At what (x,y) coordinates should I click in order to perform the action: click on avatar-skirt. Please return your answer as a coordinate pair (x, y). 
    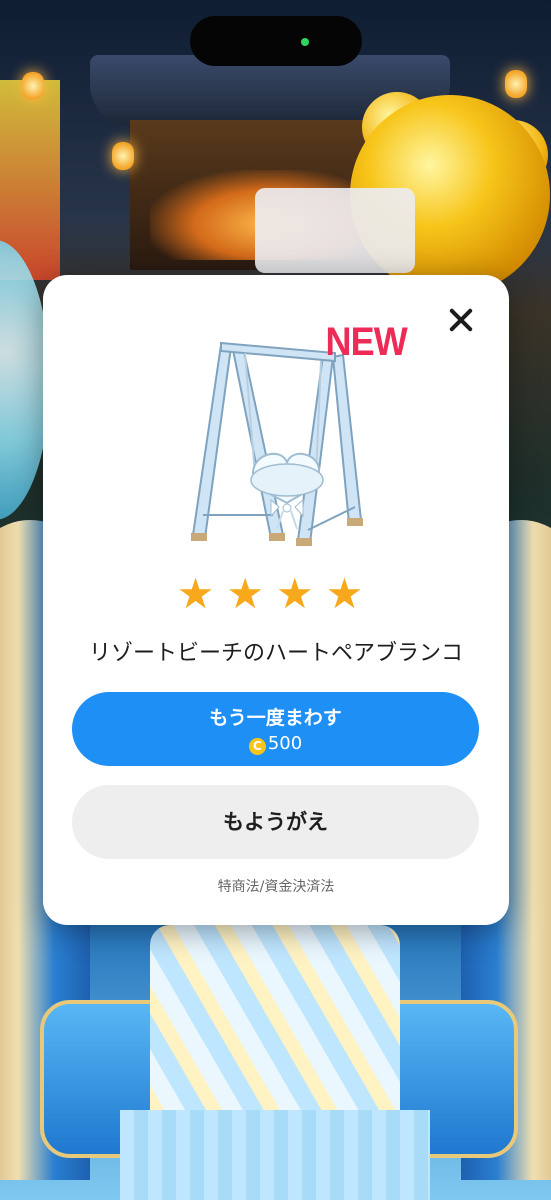
    Looking at the image, I should click on (275, 1155).